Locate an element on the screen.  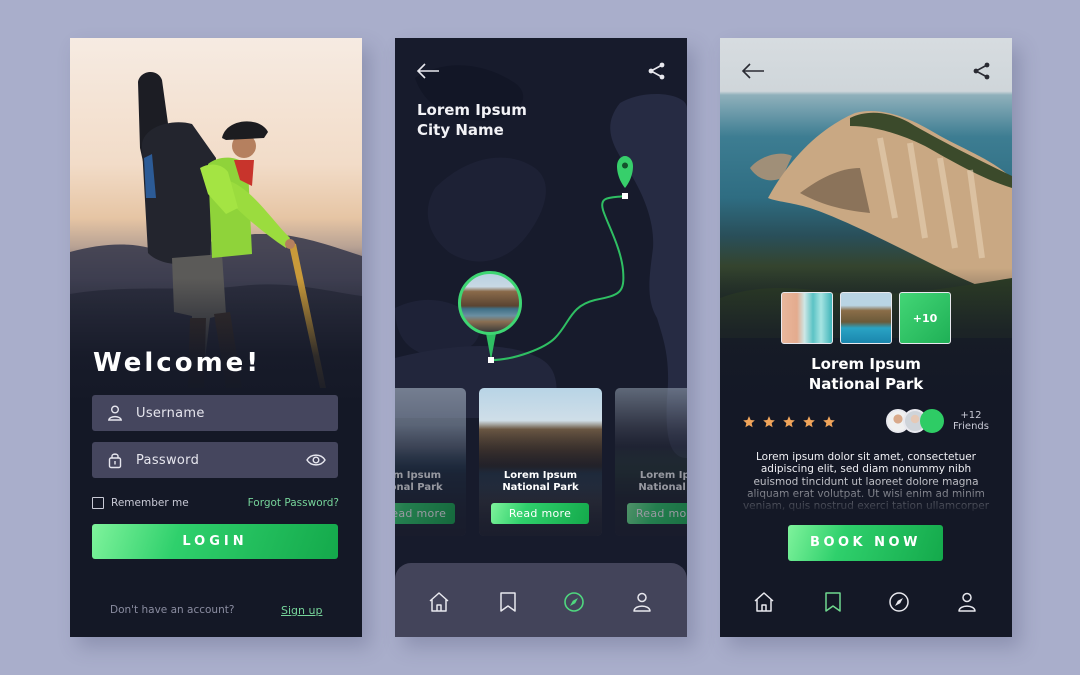
forgot-password-link: Forgot Password? is located at coordinates (293, 503).